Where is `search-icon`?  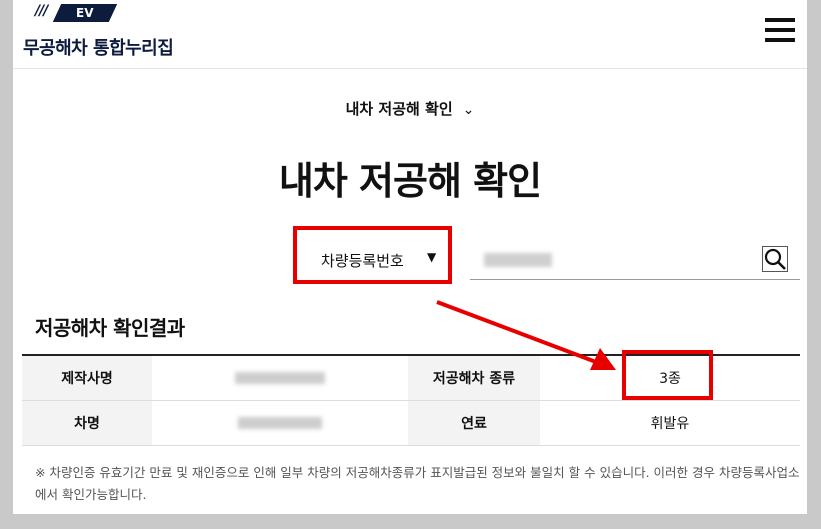
search-icon is located at coordinates (775, 259).